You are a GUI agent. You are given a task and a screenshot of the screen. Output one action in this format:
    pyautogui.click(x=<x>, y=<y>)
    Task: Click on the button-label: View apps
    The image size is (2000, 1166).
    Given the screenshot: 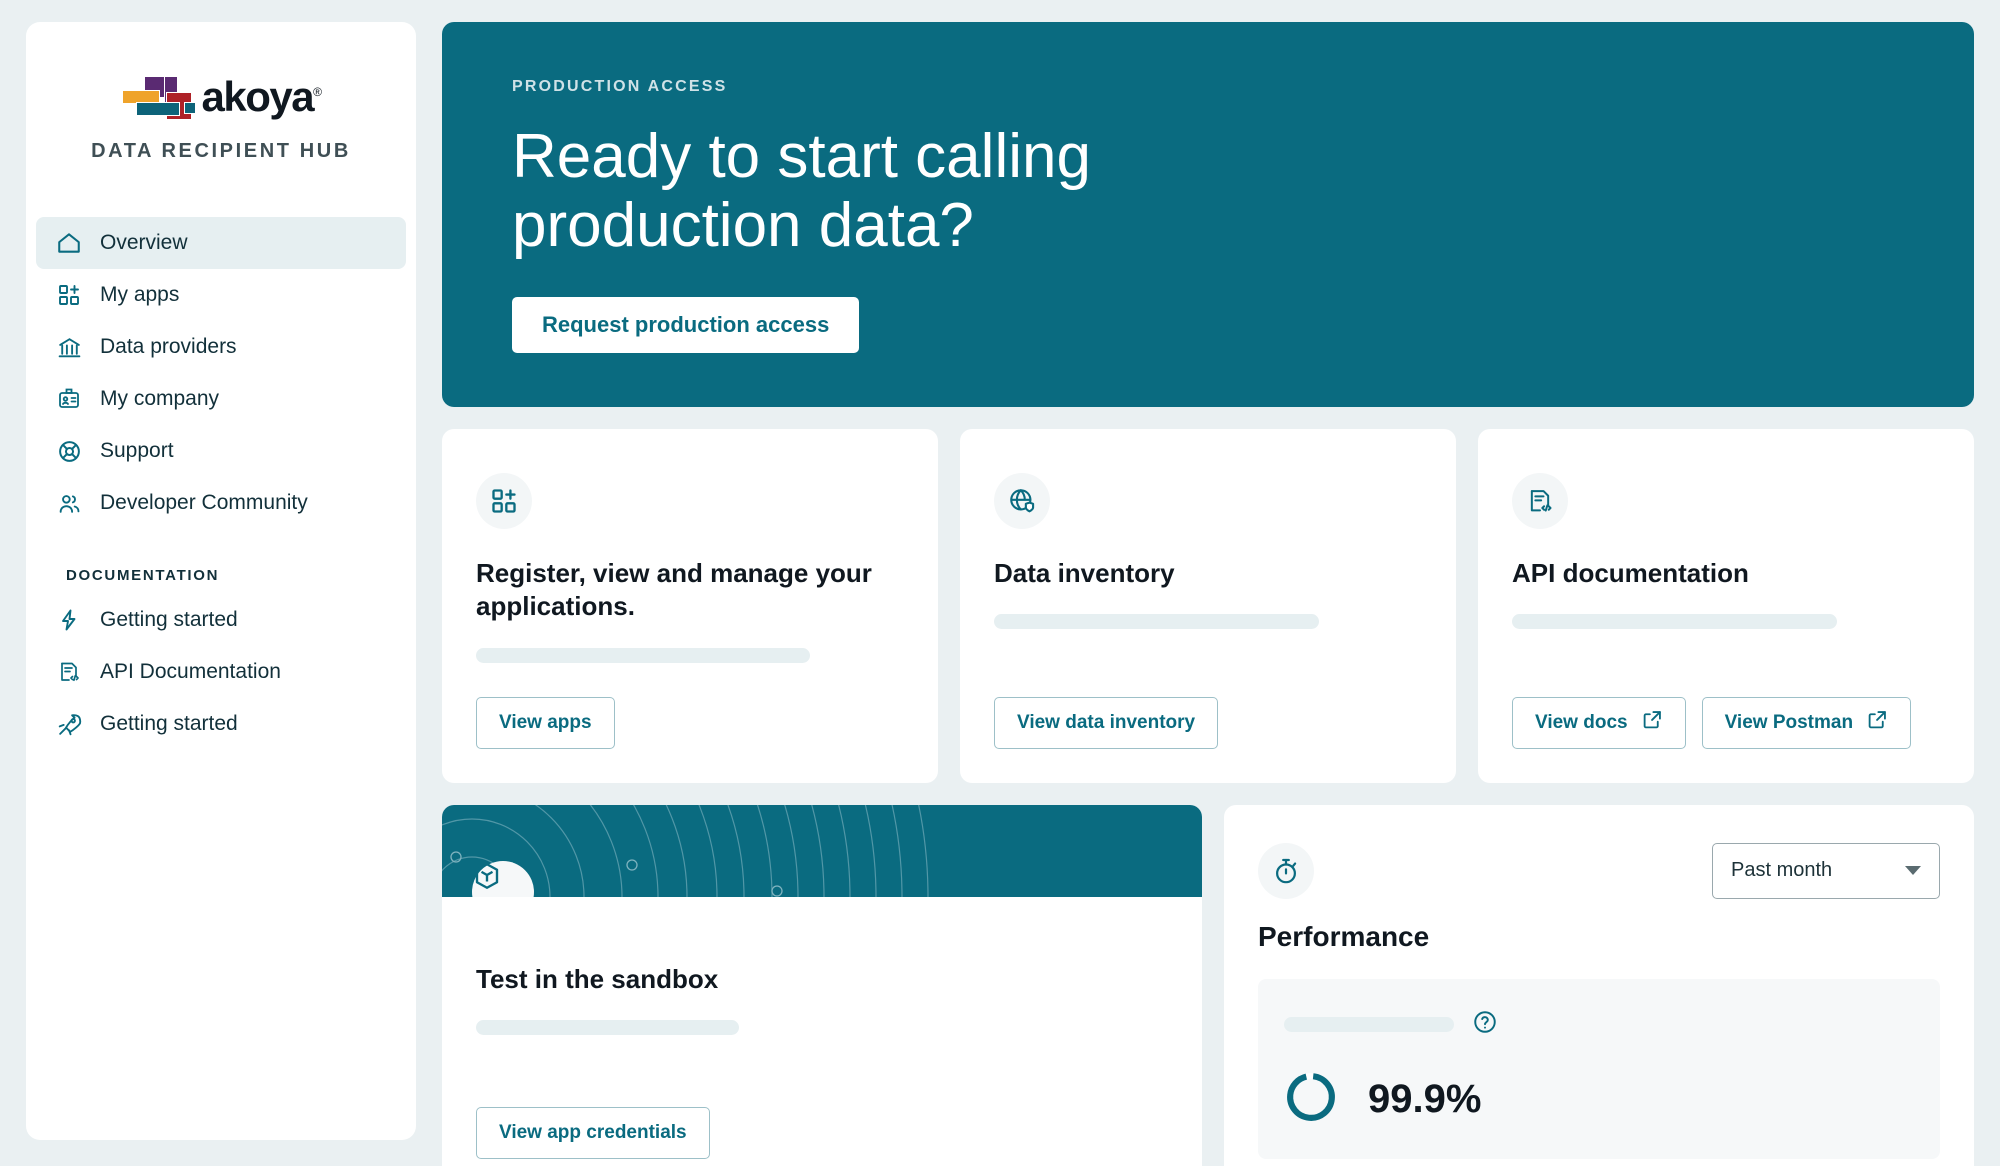 What is the action you would take?
    pyautogui.click(x=545, y=722)
    